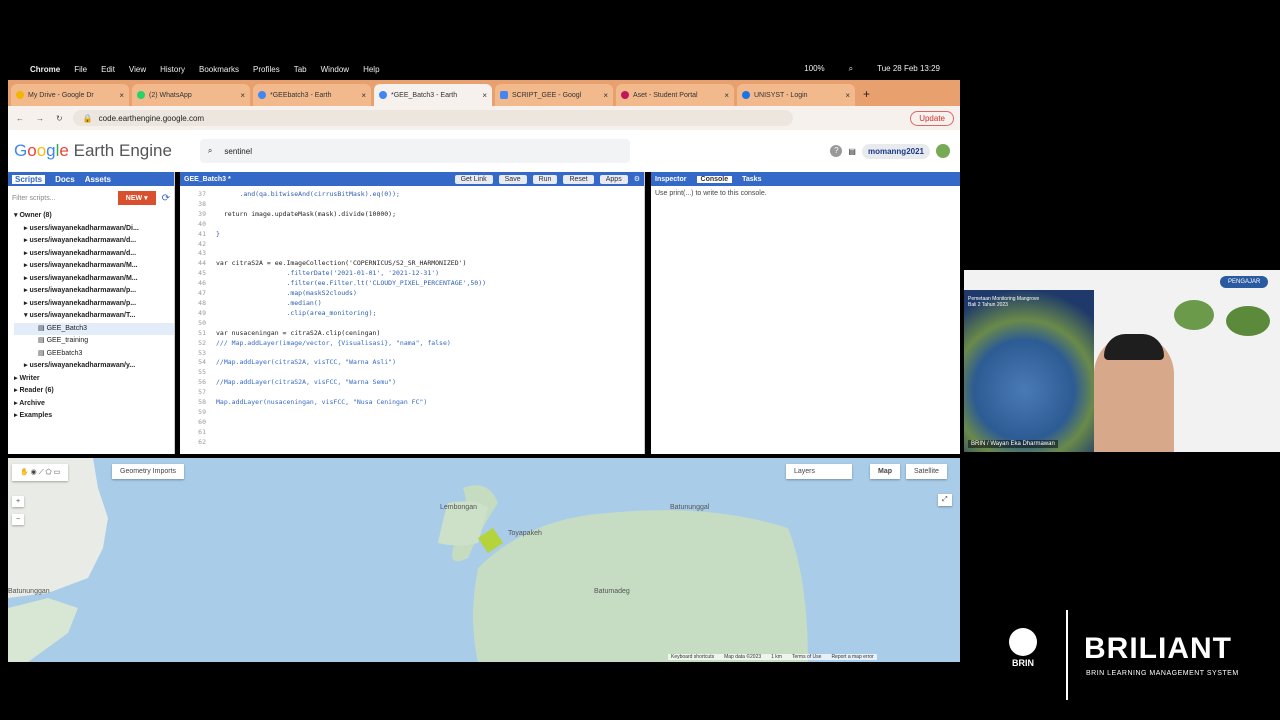 This screenshot has height=720, width=1280. What do you see at coordinates (94, 328) in the screenshot?
I see `tree-file-gee-batch3: ▤ GEE_Batch3` at bounding box center [94, 328].